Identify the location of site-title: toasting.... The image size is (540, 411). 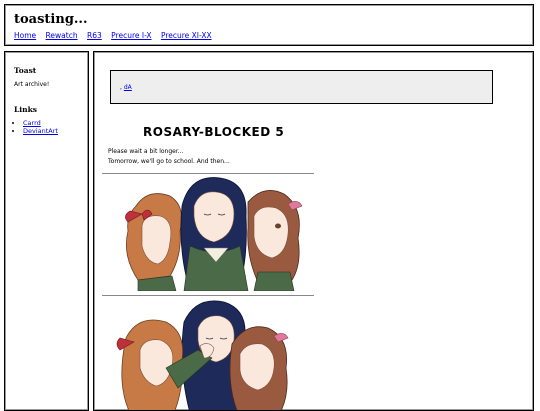
(51, 19).